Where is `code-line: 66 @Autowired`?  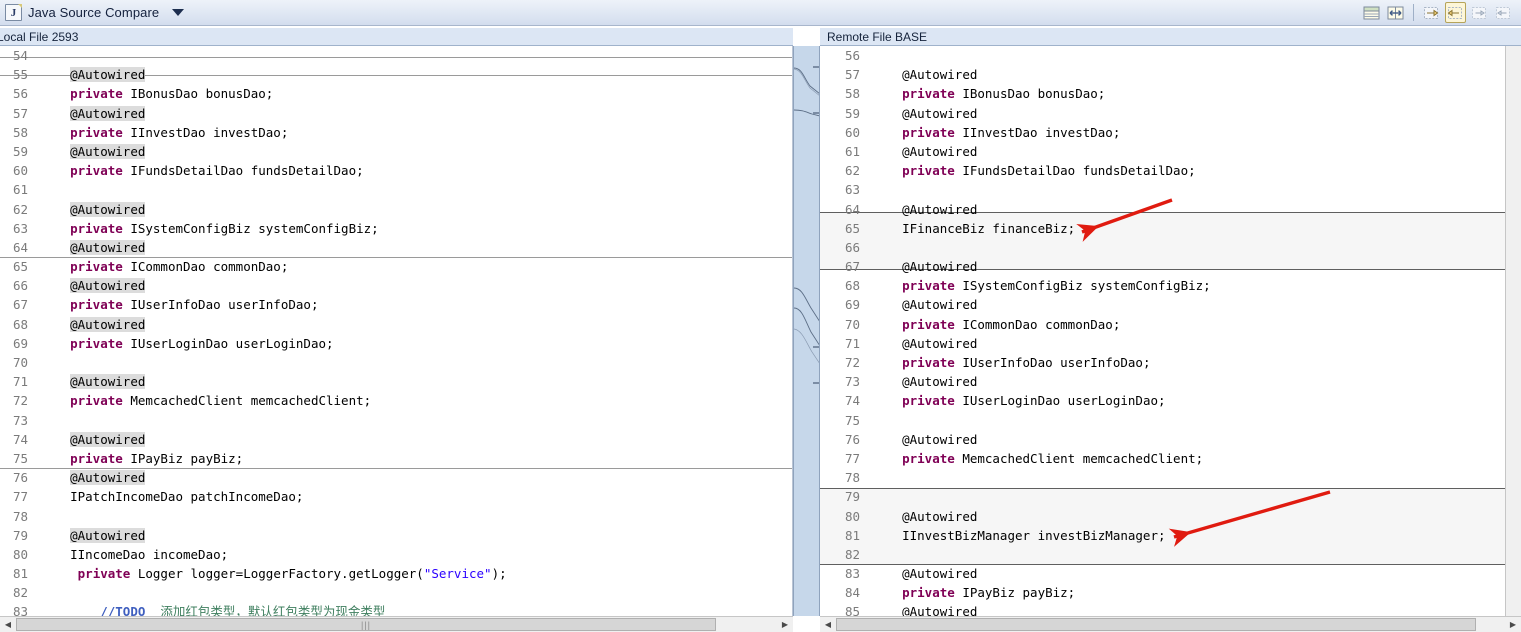
code-line: 66 @Autowired is located at coordinates (396, 285).